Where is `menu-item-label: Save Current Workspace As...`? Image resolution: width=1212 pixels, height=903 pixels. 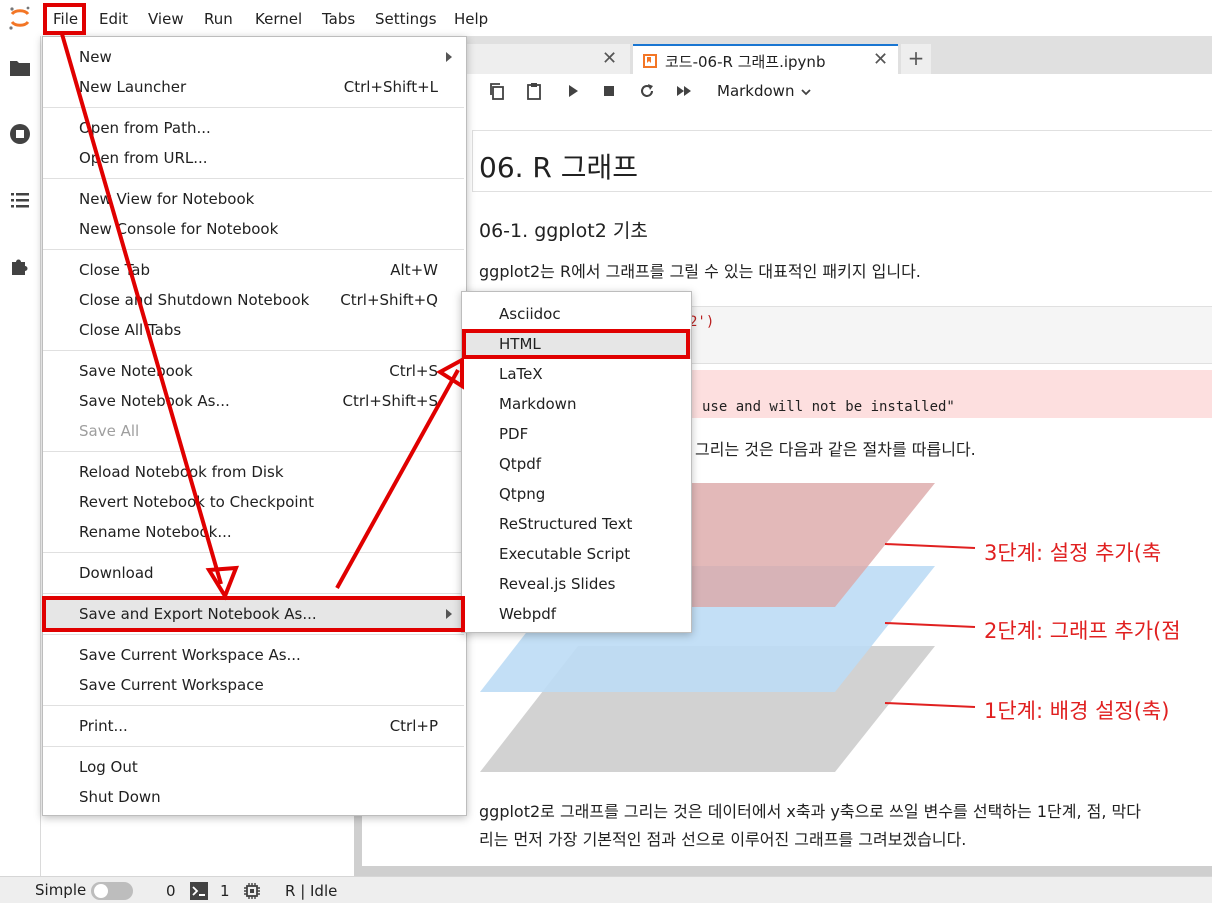 menu-item-label: Save Current Workspace As... is located at coordinates (190, 655).